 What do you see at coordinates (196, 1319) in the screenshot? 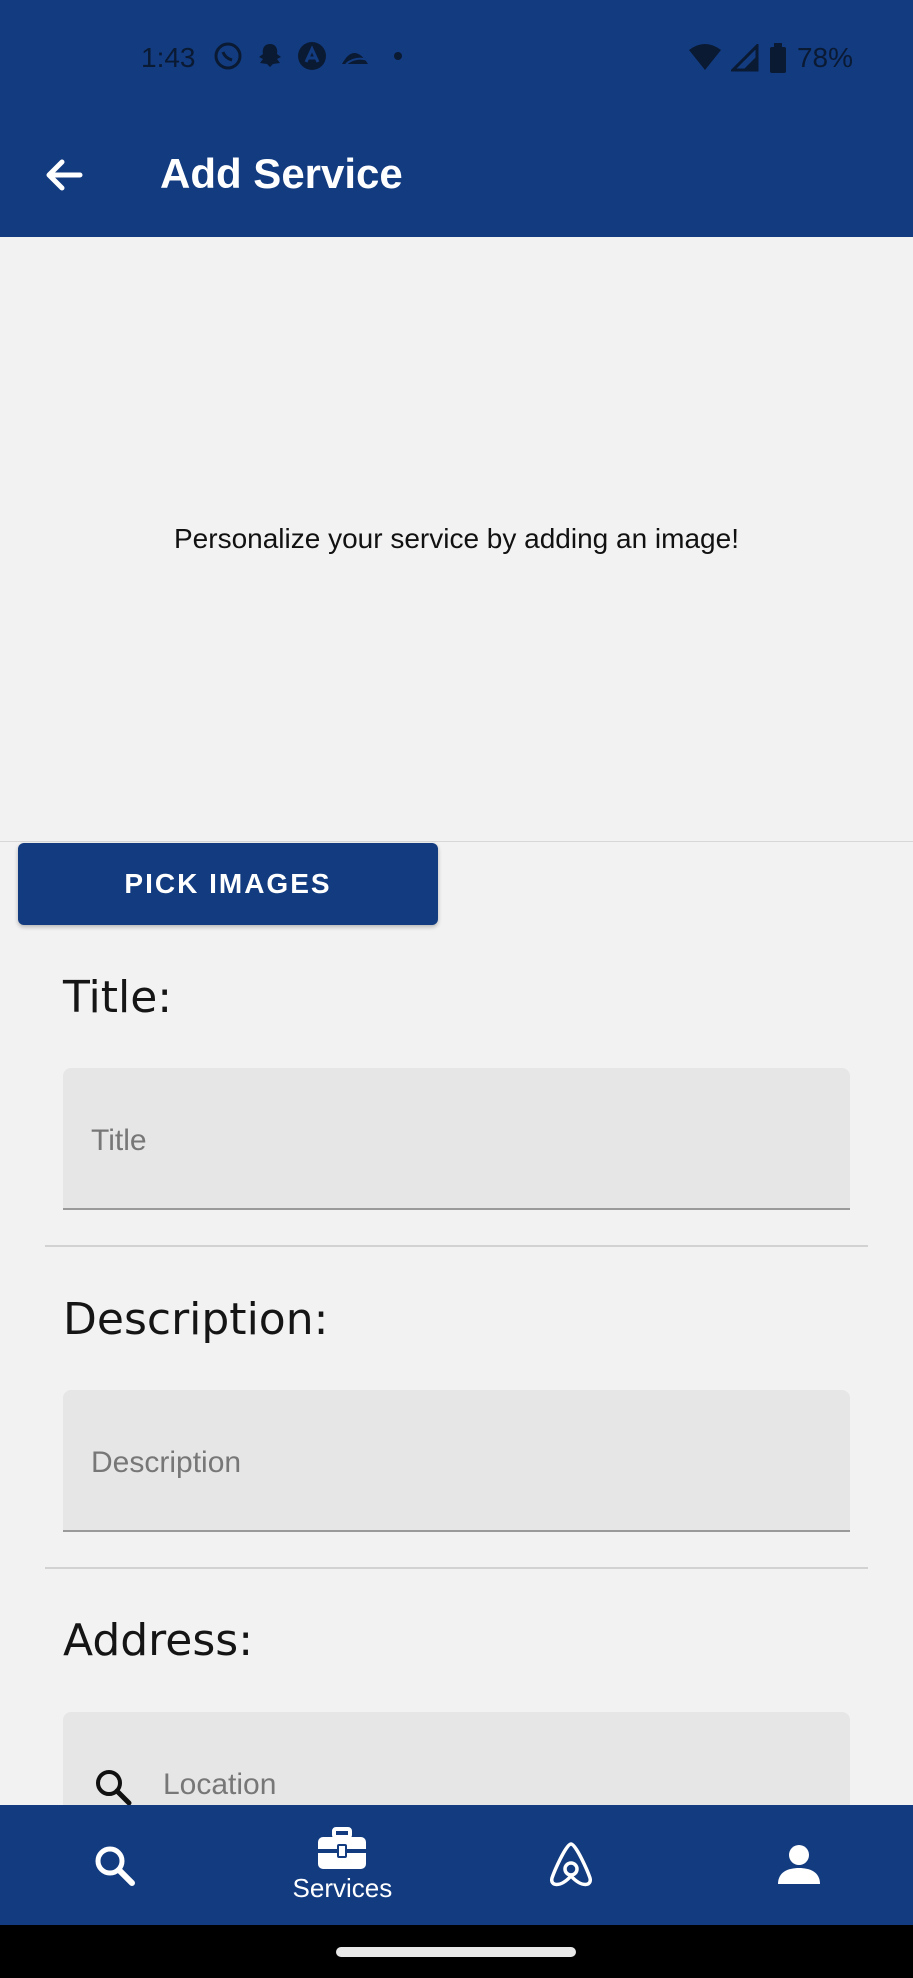
I see `description-label: Description:` at bounding box center [196, 1319].